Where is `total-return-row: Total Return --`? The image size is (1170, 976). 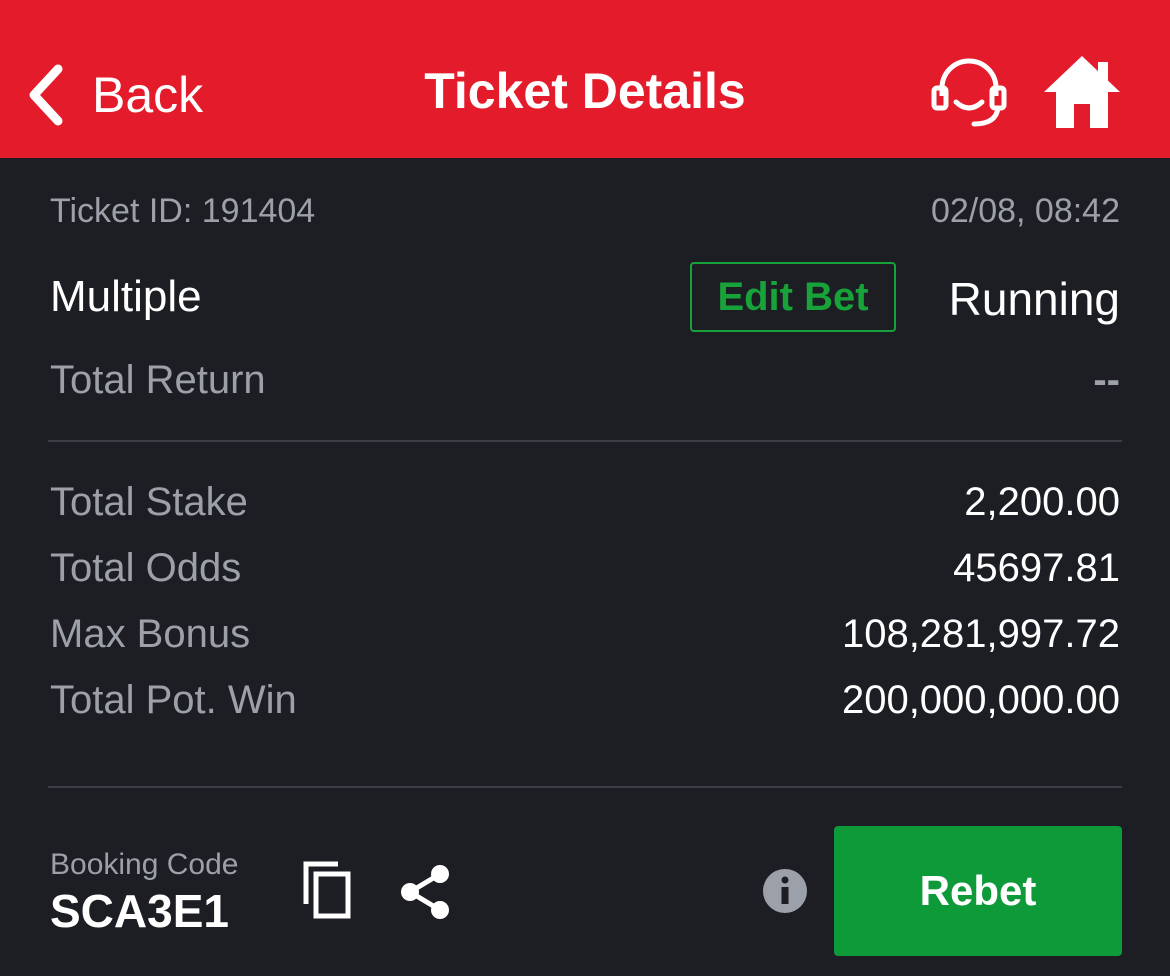
total-return-row: Total Return -- is located at coordinates (585, 380).